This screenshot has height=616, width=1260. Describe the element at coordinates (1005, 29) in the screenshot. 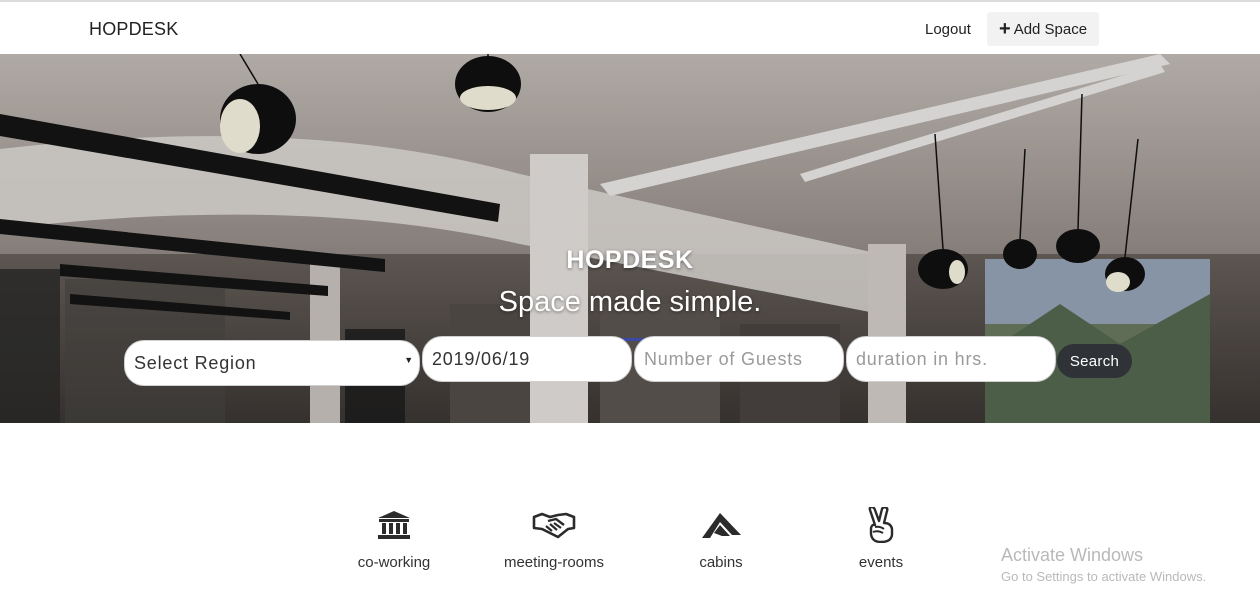

I see `plus-icon: +` at that location.